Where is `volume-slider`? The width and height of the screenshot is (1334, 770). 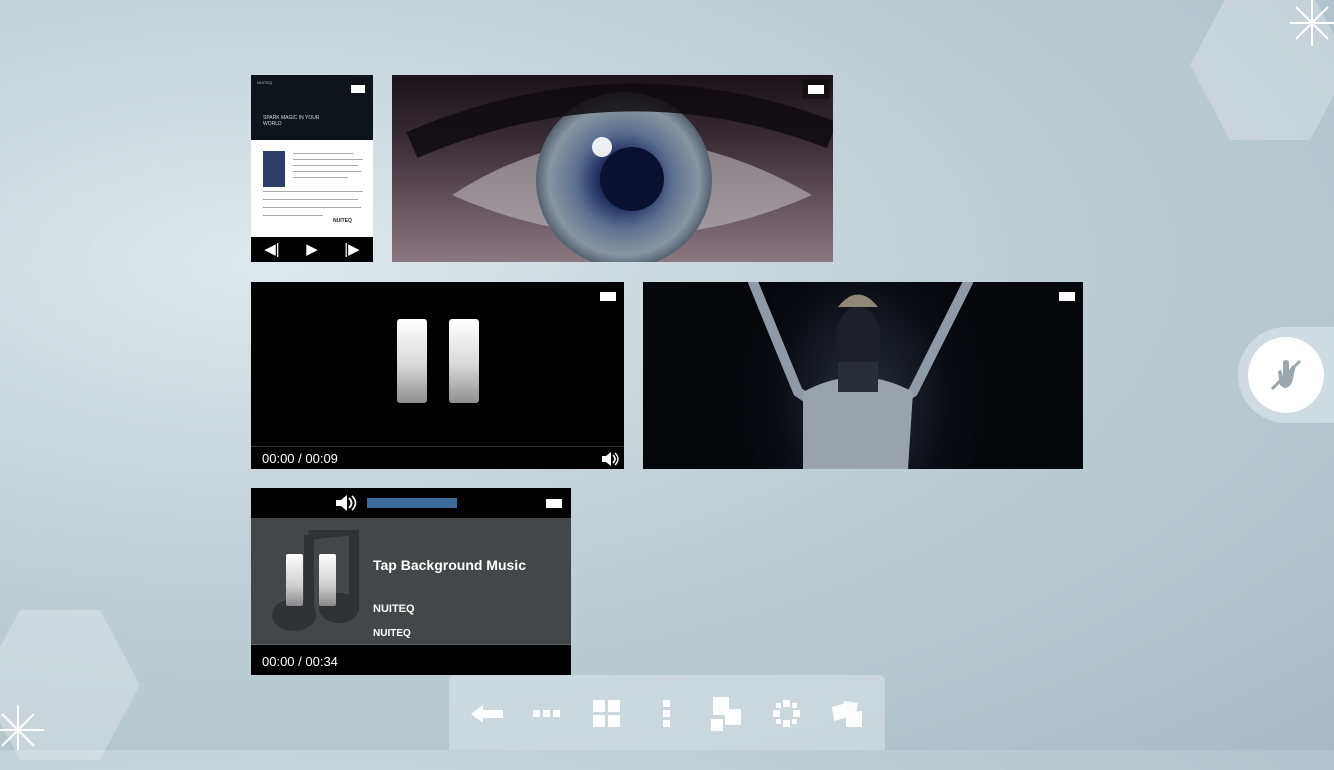 volume-slider is located at coordinates (412, 503).